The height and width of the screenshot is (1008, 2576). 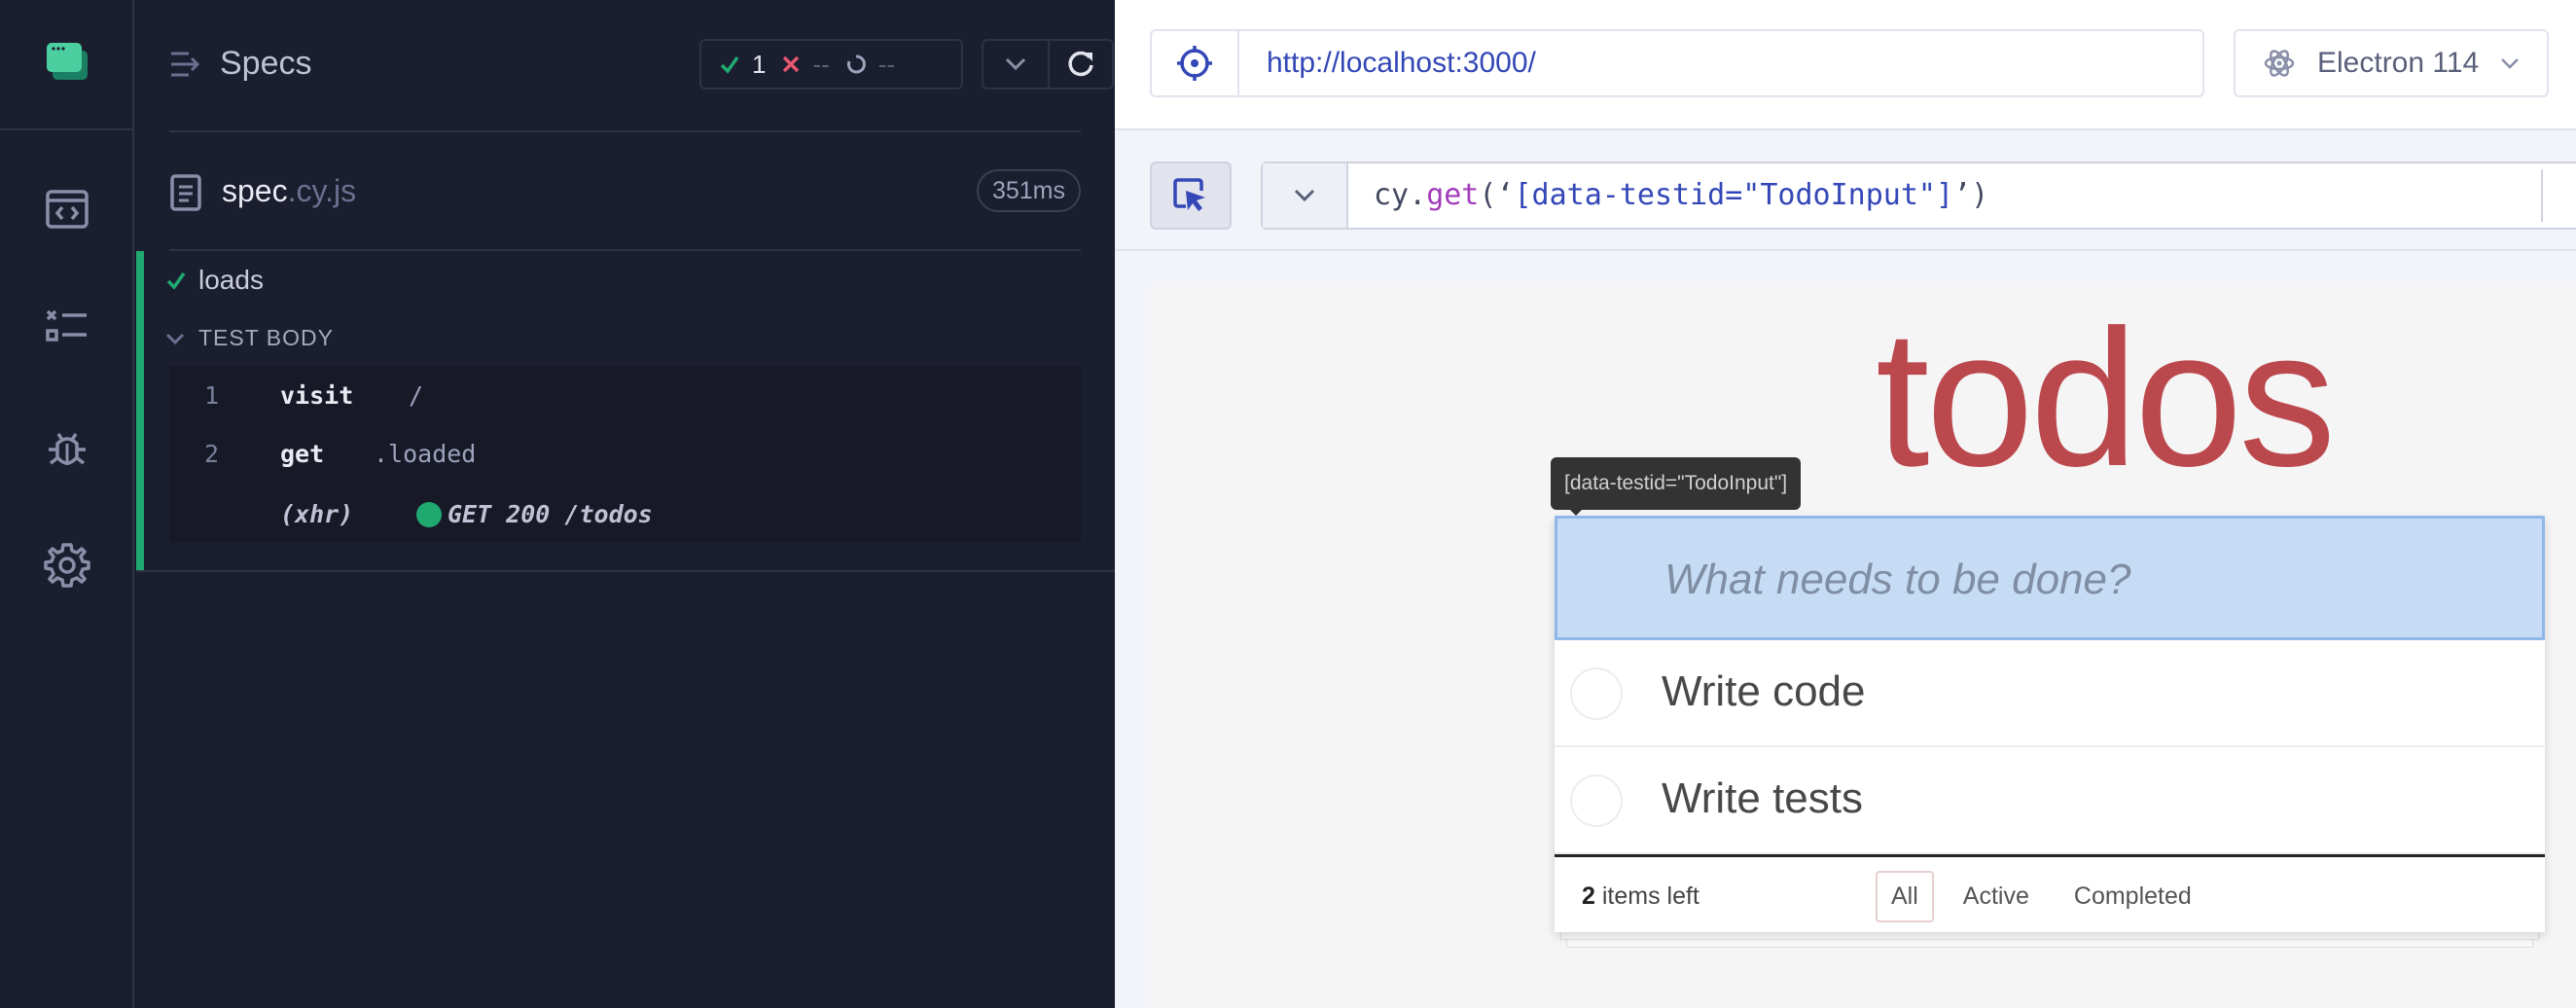 I want to click on specs-title: Specs, so click(x=266, y=63).